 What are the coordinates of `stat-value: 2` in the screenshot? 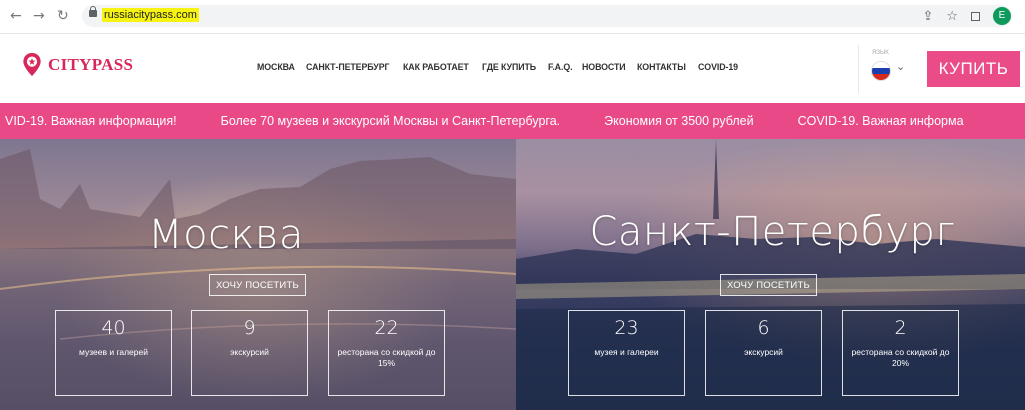 It's located at (900, 328).